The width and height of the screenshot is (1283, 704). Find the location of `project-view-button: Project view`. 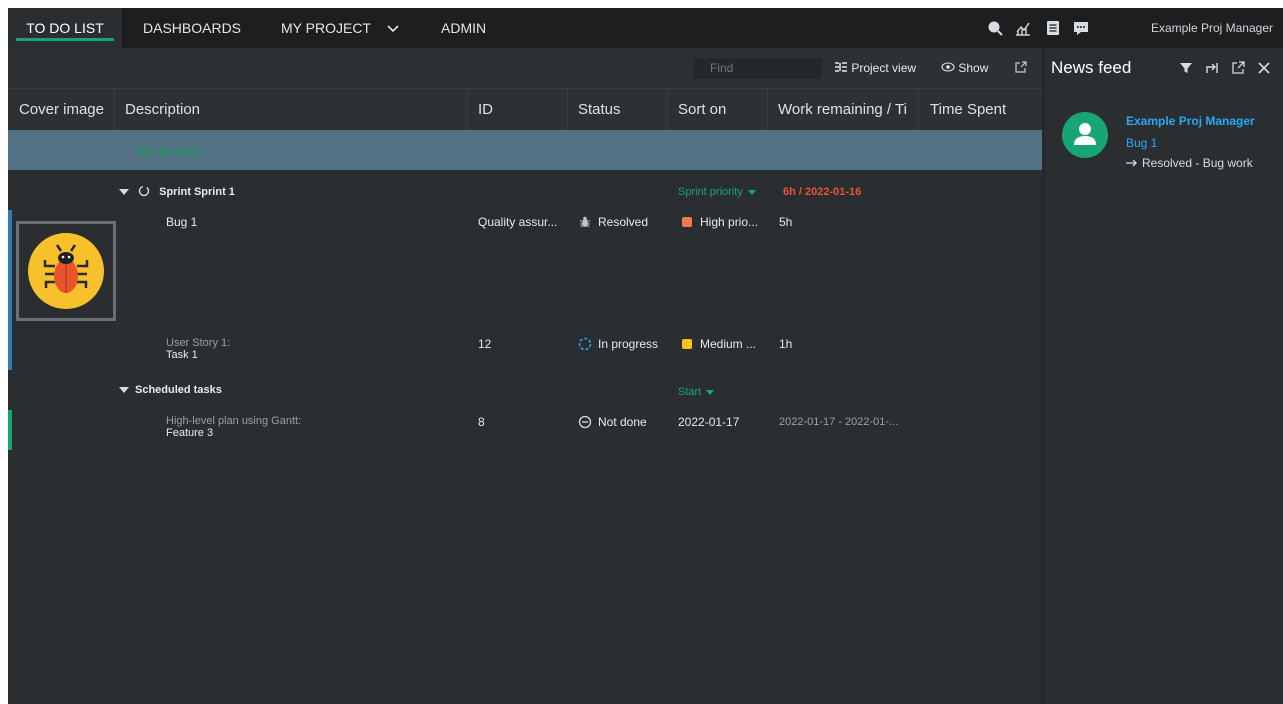

project-view-button: Project view is located at coordinates (875, 68).